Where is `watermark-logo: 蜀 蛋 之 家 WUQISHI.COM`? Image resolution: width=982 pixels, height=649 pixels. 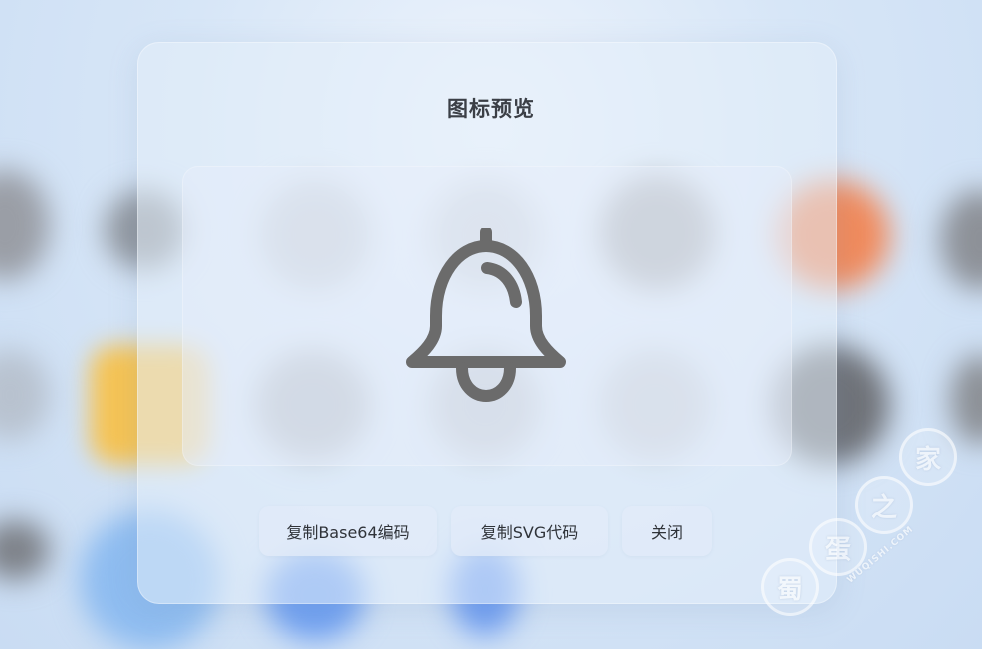
watermark-logo: 蜀 蛋 之 家 WUQISHI.COM is located at coordinates (860, 525).